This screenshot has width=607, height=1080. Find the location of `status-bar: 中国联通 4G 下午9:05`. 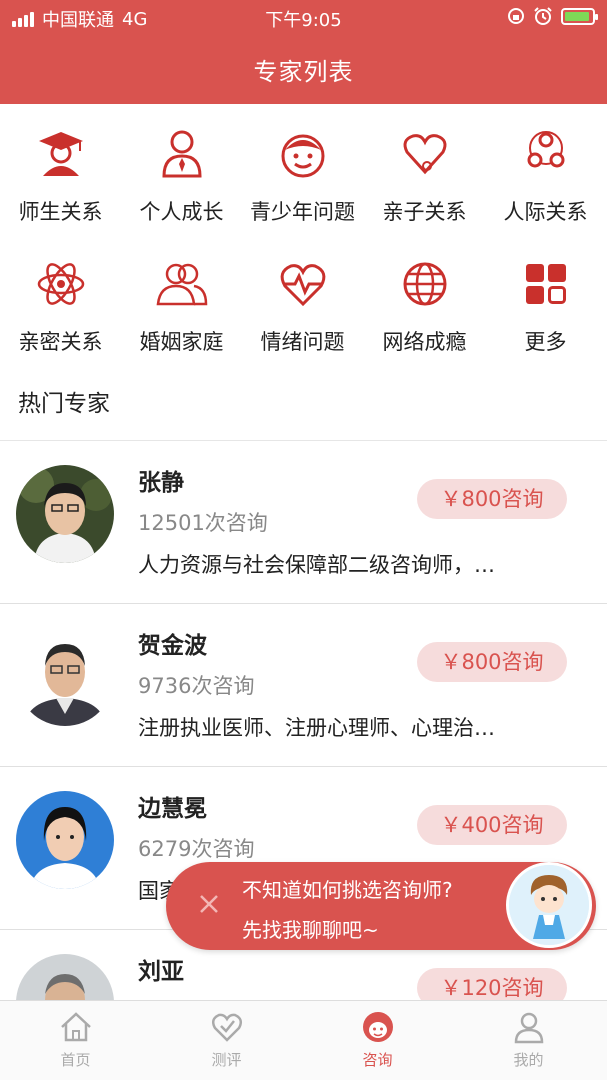

status-bar: 中国联通 4G 下午9:05 is located at coordinates (303, 17).